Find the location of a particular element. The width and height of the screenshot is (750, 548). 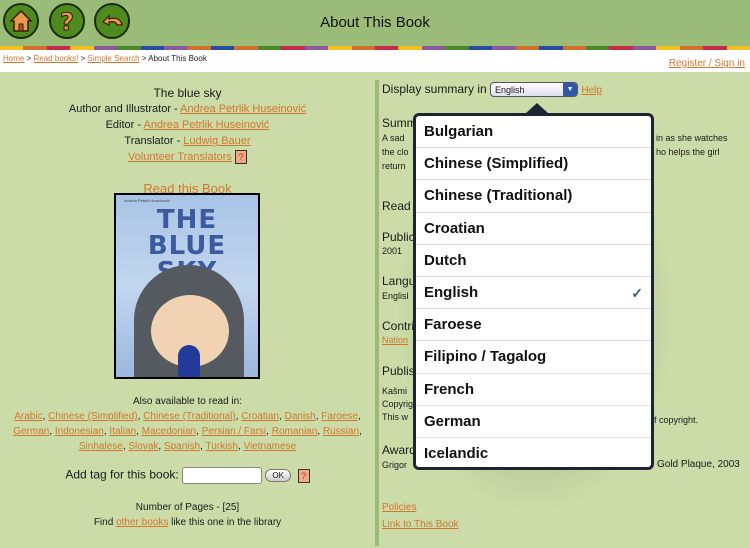

language-option: Dutch is located at coordinates (533, 261).